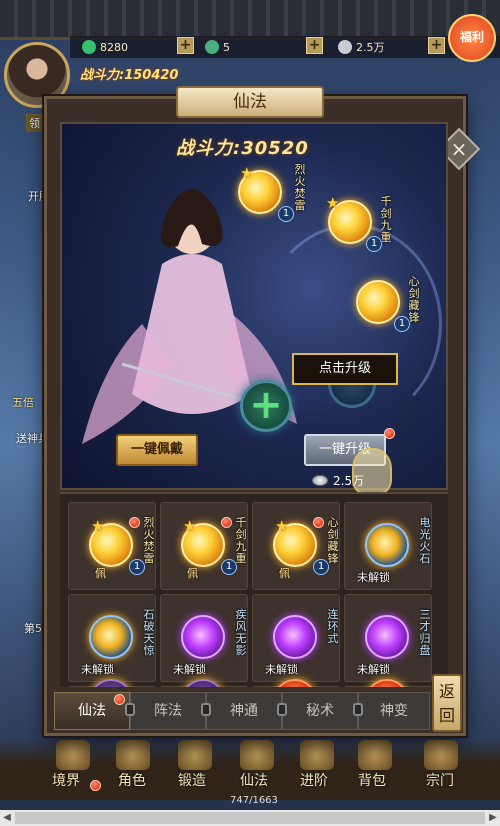 The width and height of the screenshot is (500, 826). I want to click on add-ingot-button: +, so click(314, 45).